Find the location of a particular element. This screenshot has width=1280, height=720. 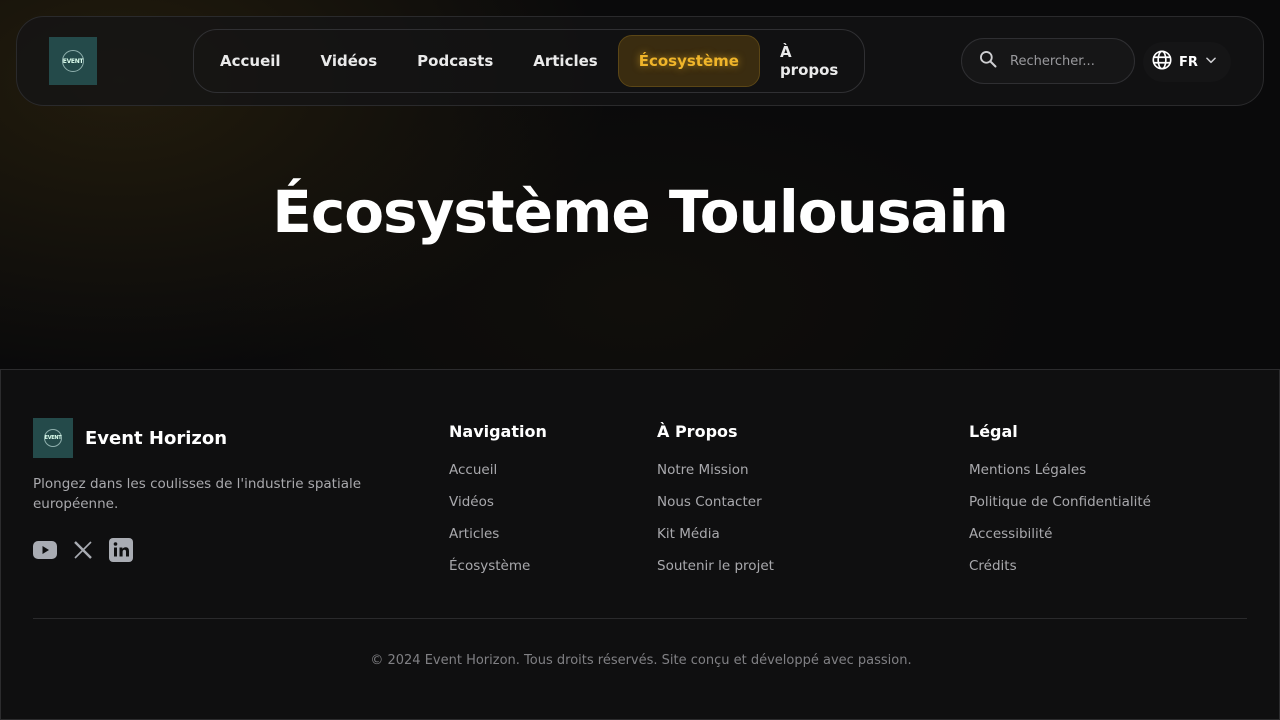

footer-brand-name: Event Horizon is located at coordinates (156, 438).